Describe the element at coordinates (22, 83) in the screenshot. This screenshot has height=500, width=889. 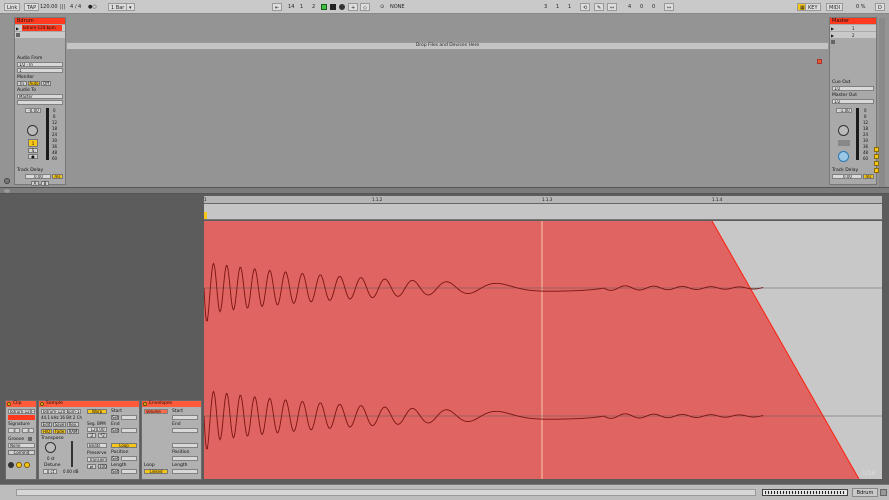
I see `monitor-in-button: In` at that location.